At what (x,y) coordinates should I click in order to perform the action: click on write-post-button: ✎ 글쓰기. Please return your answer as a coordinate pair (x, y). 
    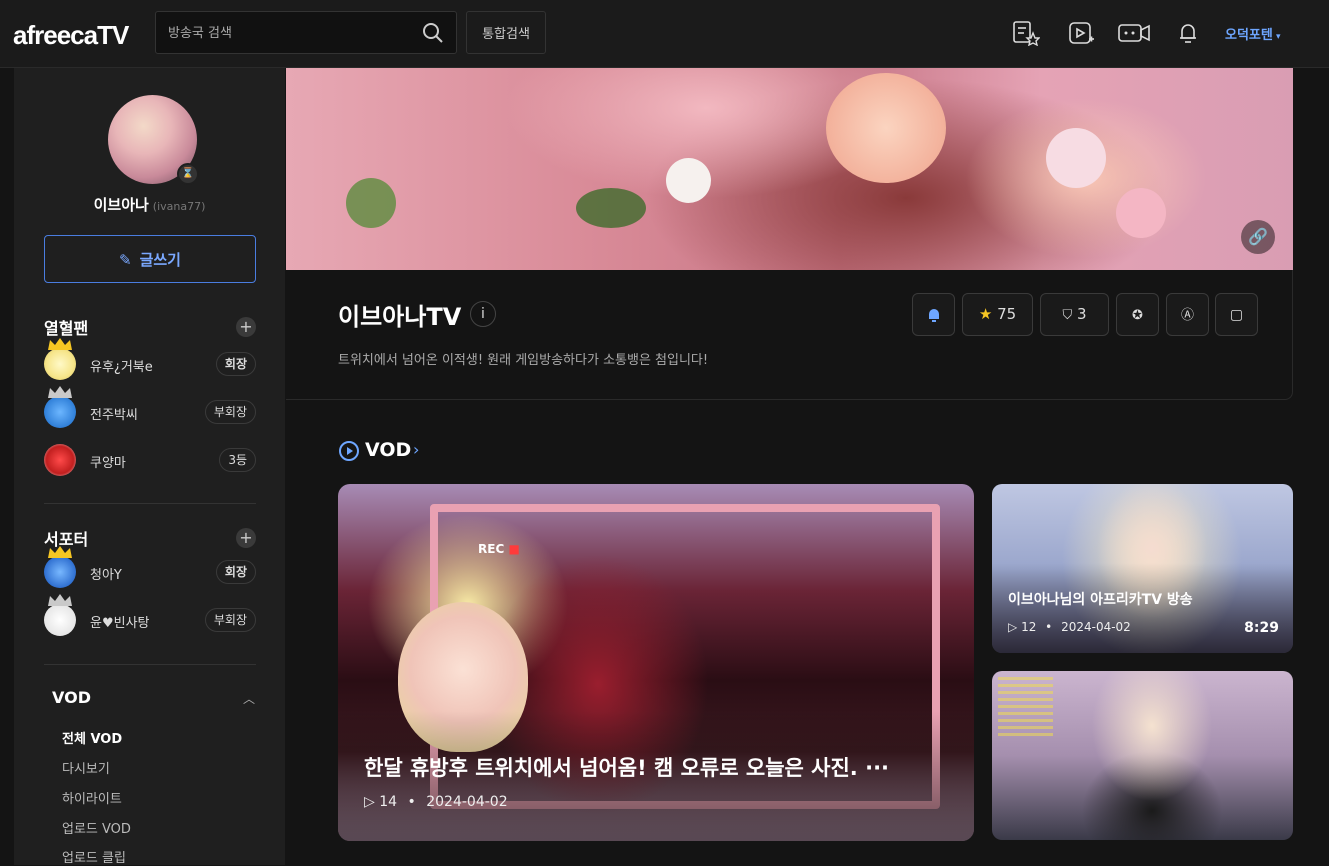
    Looking at the image, I should click on (150, 259).